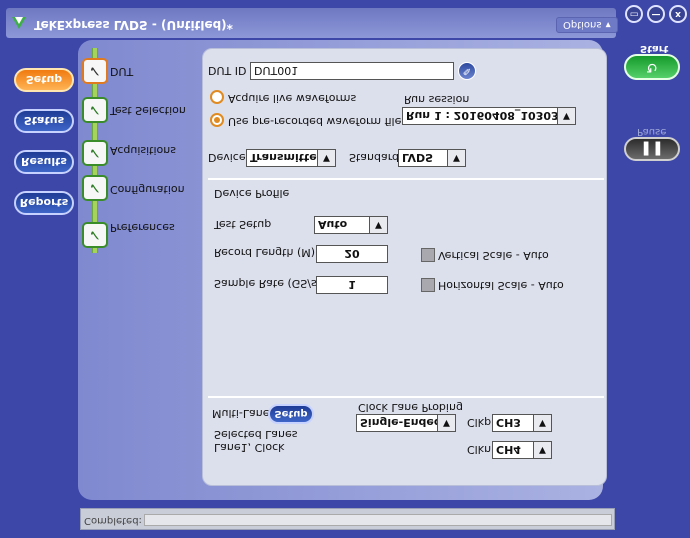  Describe the element at coordinates (428, 255) in the screenshot. I see `vertical-scale-auto-checkbox` at that location.